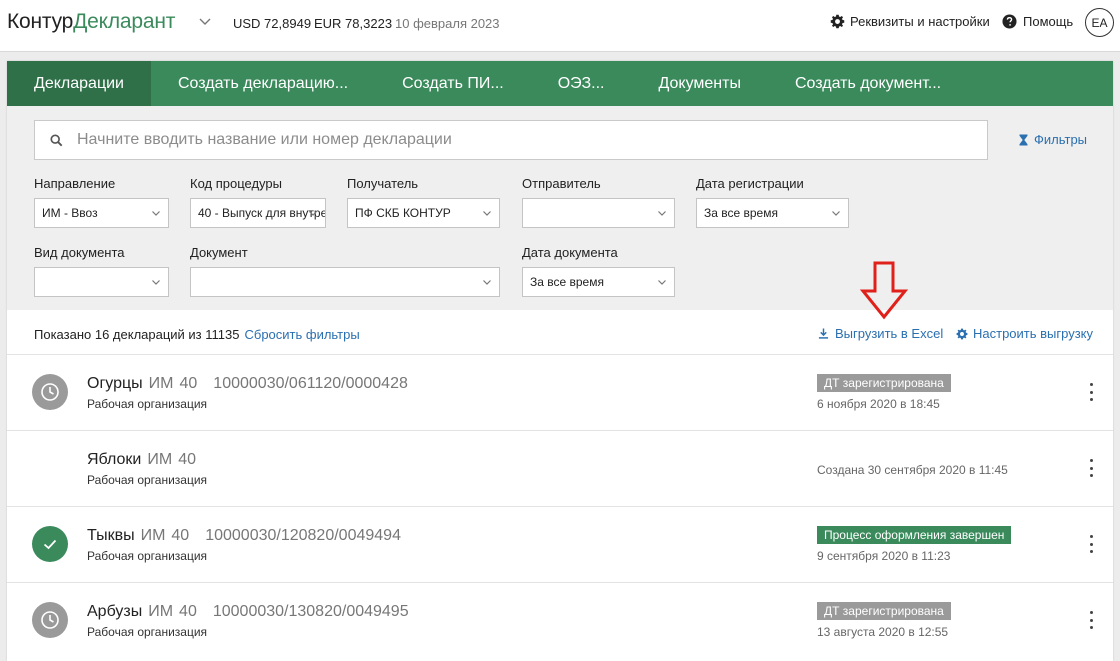 The height and width of the screenshot is (661, 1120). I want to click on status-badge: Процесс оформления завершен, so click(914, 535).